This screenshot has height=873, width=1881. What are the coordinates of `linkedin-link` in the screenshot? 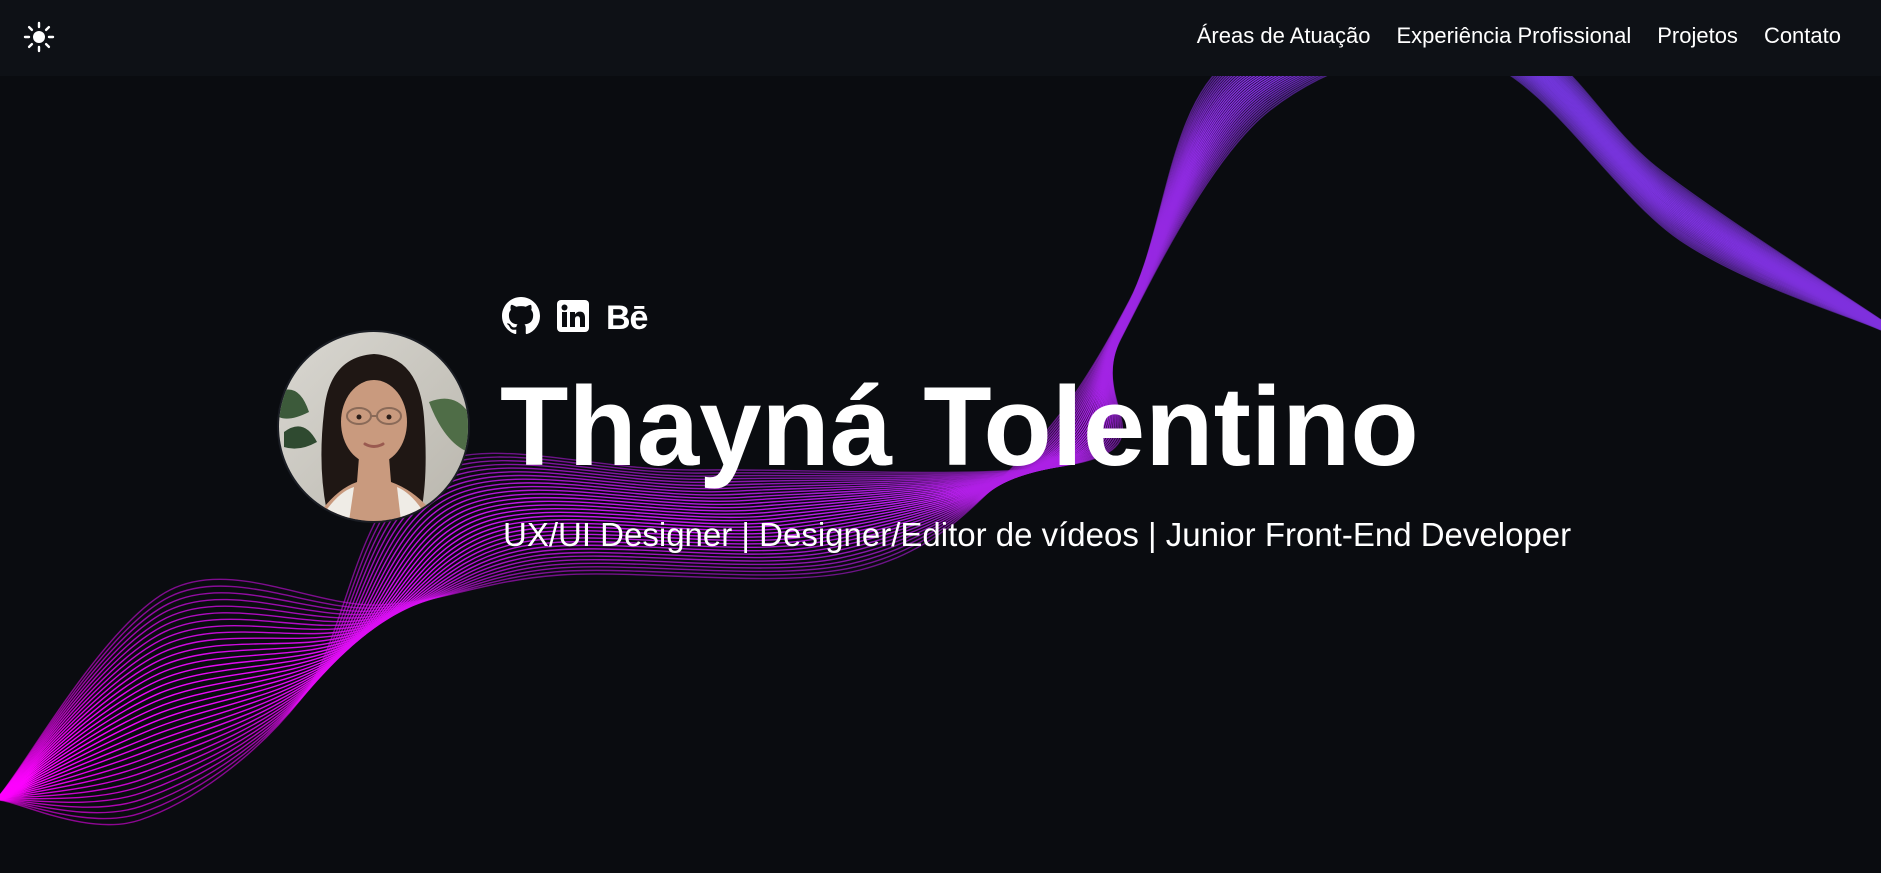 It's located at (573, 318).